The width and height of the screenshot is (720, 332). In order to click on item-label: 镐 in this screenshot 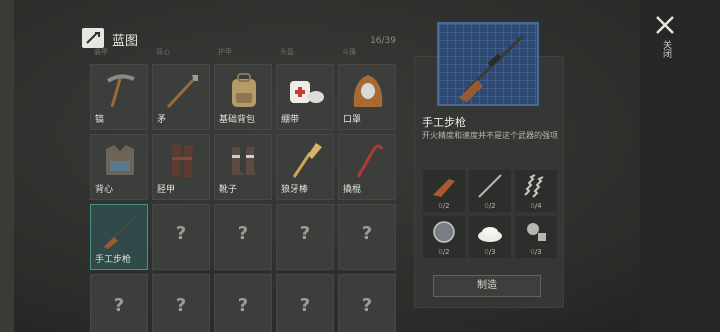, I will do `click(100, 120)`.